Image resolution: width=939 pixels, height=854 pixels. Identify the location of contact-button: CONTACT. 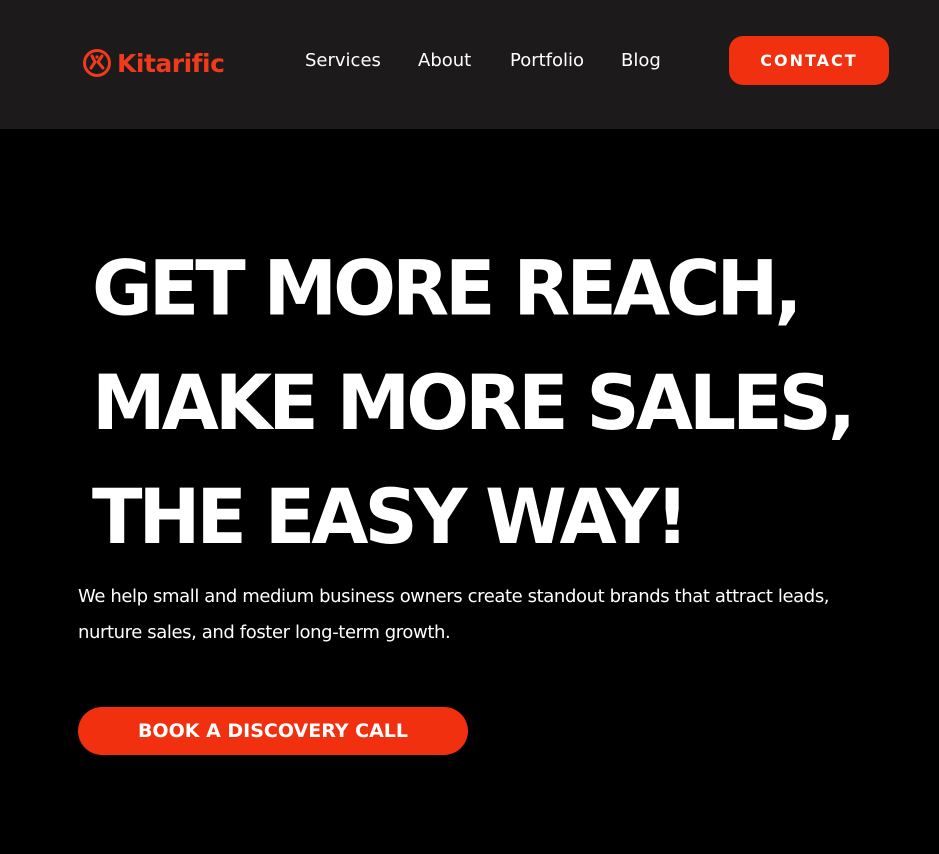
(809, 60).